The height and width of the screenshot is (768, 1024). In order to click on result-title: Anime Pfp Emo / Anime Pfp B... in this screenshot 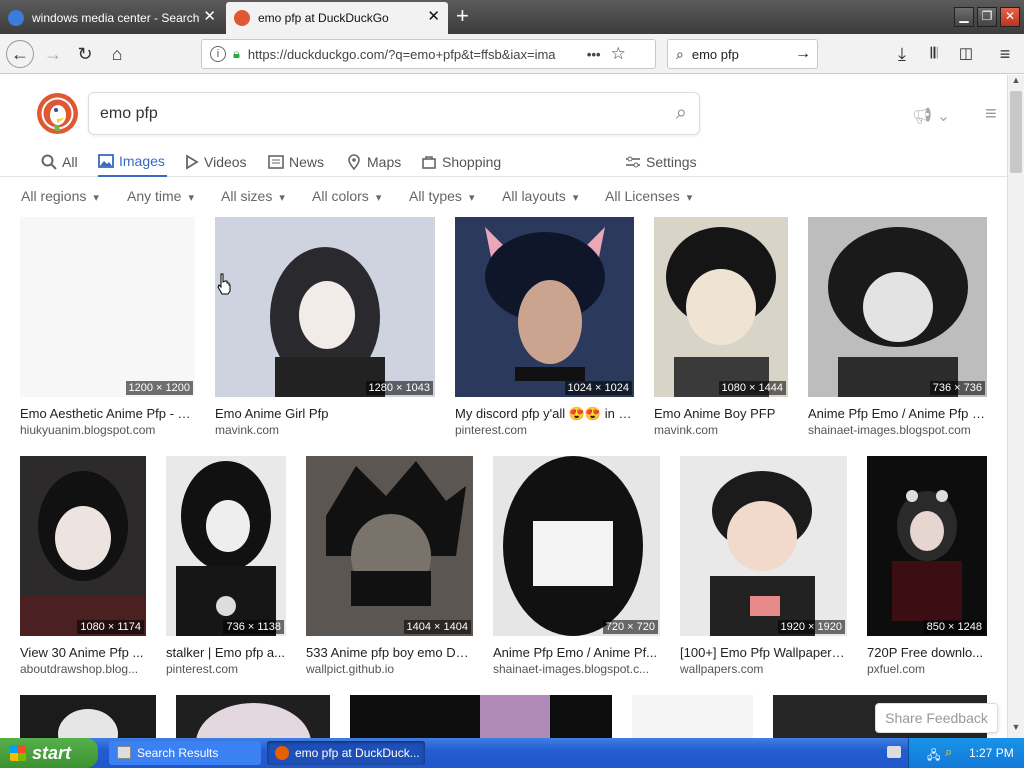, I will do `click(897, 413)`.